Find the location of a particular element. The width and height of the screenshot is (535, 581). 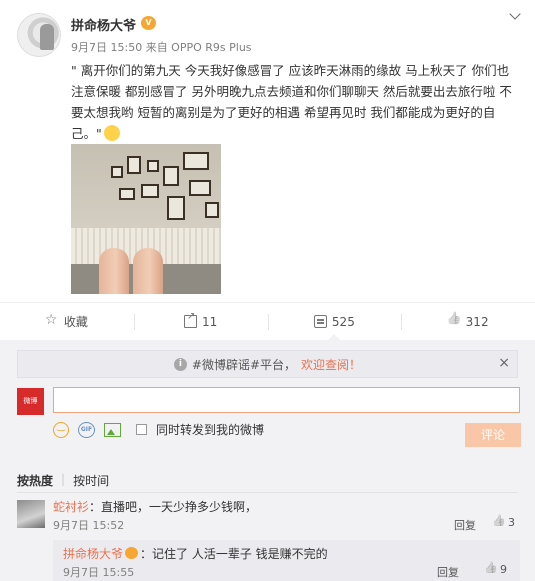

commenter-avatar is located at coordinates (31, 514).